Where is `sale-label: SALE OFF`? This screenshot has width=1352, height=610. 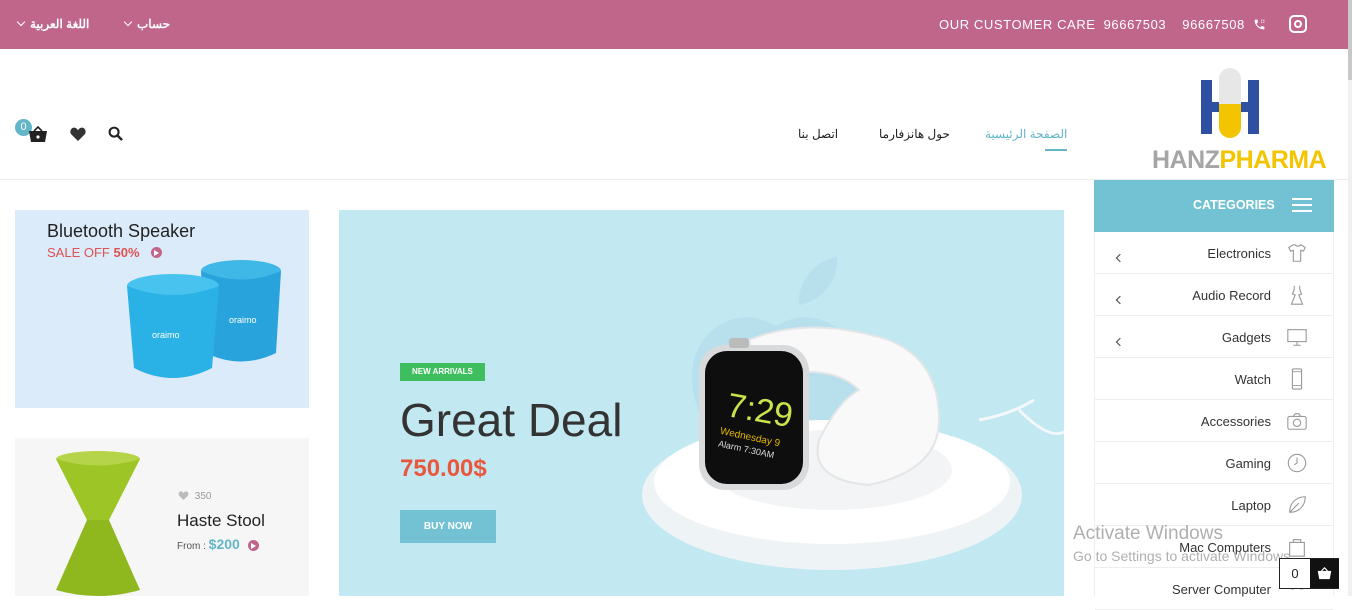
sale-label: SALE OFF is located at coordinates (78, 252).